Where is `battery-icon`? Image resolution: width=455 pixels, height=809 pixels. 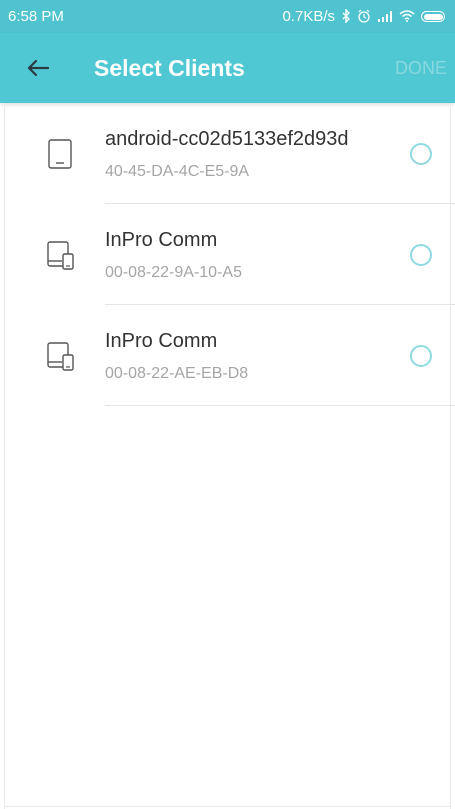 battery-icon is located at coordinates (433, 16).